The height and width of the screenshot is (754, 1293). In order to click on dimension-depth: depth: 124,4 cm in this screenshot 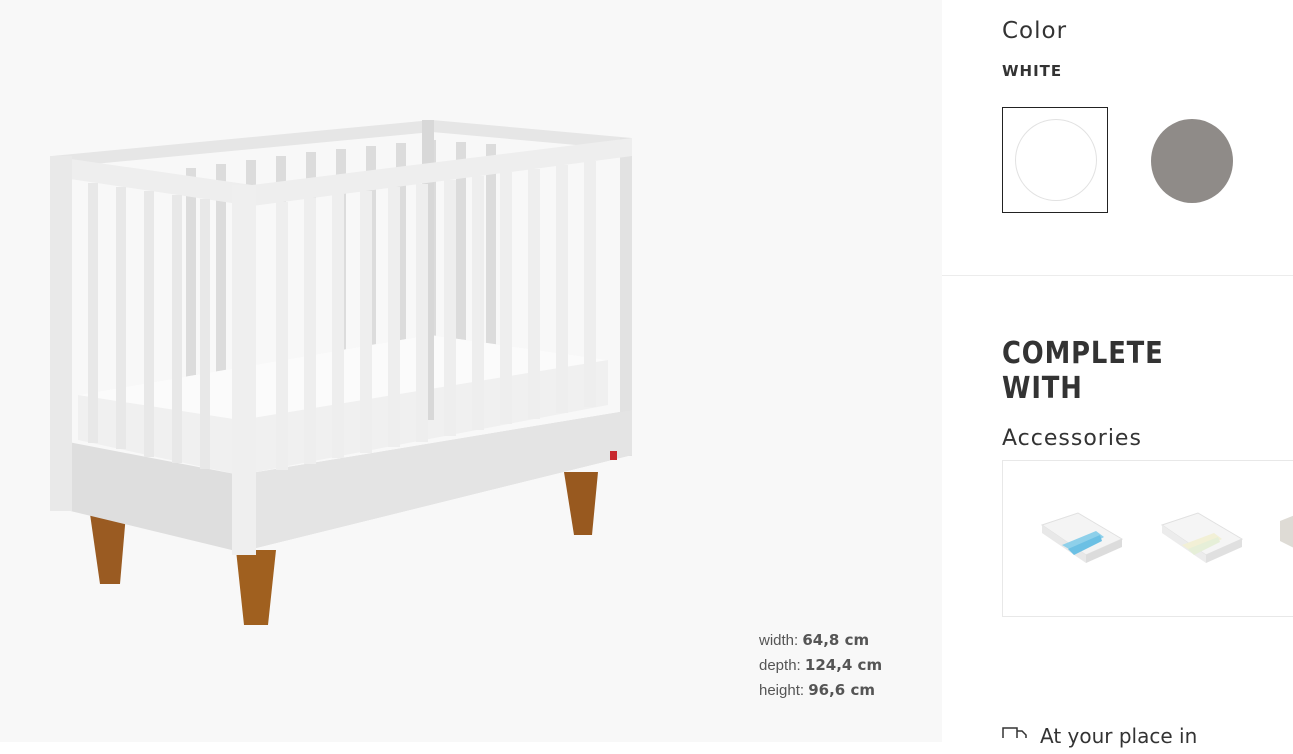, I will do `click(821, 665)`.